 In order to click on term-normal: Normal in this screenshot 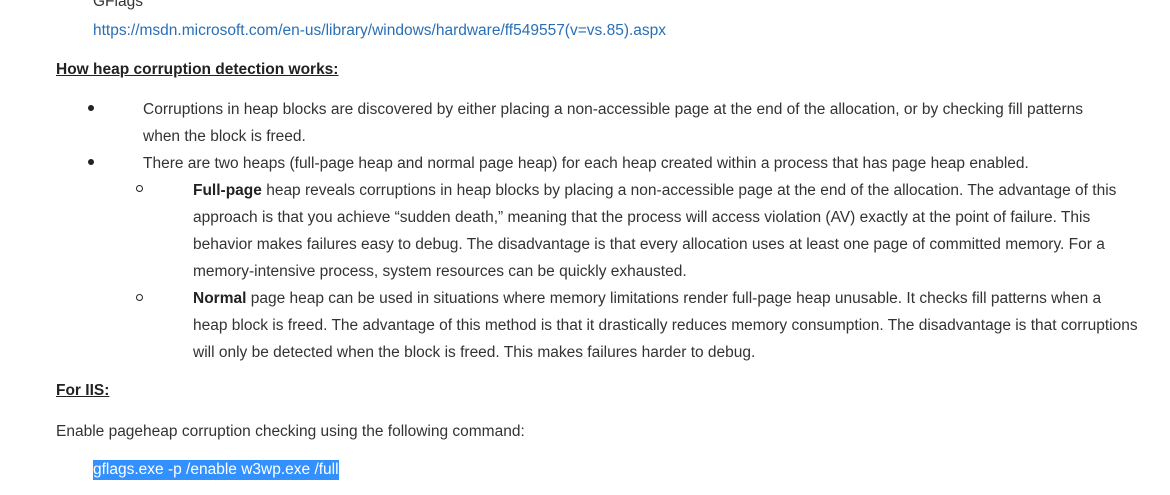, I will do `click(220, 298)`.